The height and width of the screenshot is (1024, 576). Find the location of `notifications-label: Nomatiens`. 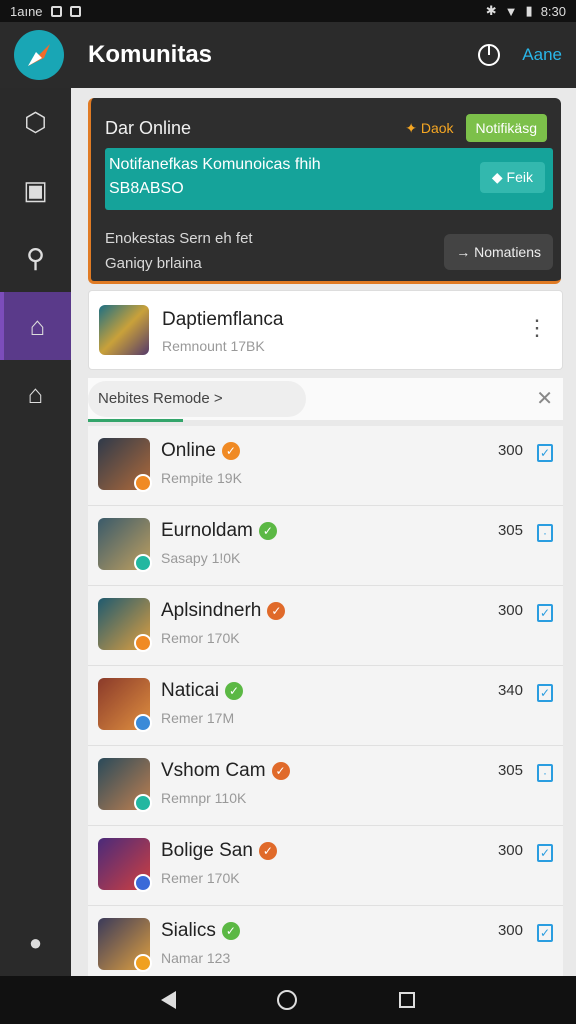

notifications-label: Nomatiens is located at coordinates (507, 252).